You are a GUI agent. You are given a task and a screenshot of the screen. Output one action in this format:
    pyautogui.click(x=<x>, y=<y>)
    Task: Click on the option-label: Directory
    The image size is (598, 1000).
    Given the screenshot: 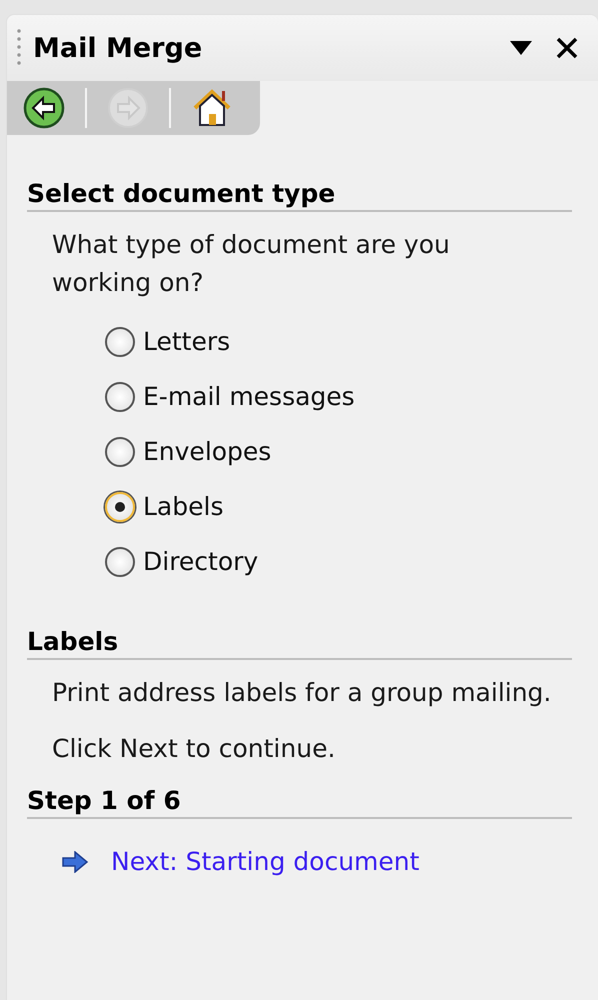 What is the action you would take?
    pyautogui.click(x=200, y=561)
    